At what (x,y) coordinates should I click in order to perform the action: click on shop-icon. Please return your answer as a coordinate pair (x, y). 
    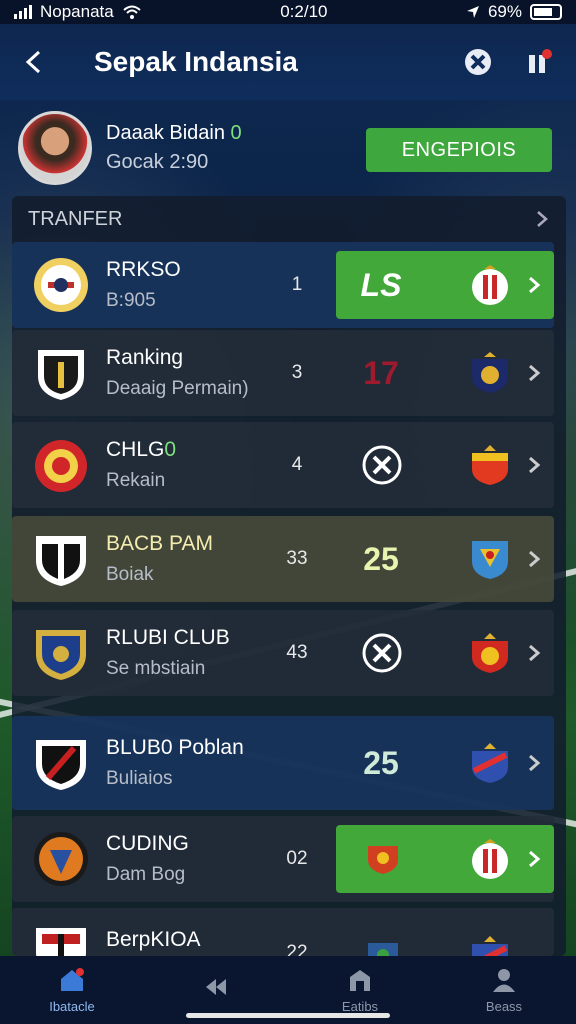
    Looking at the image, I should click on (360, 980).